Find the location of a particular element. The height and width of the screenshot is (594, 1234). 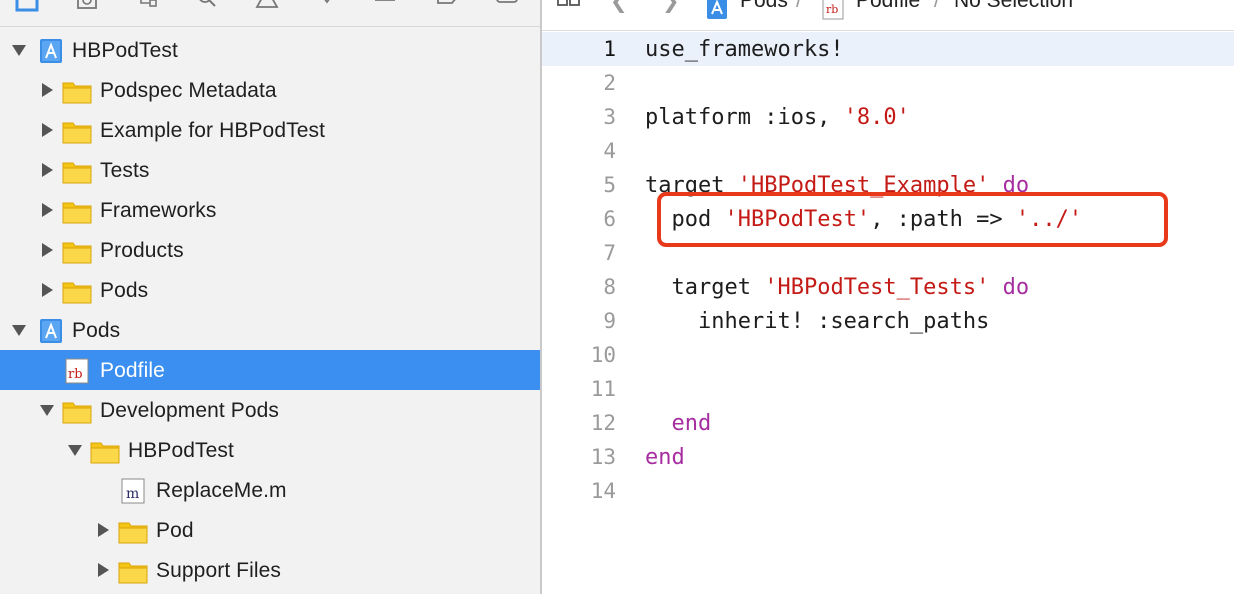

test-icon is located at coordinates (327, 6).